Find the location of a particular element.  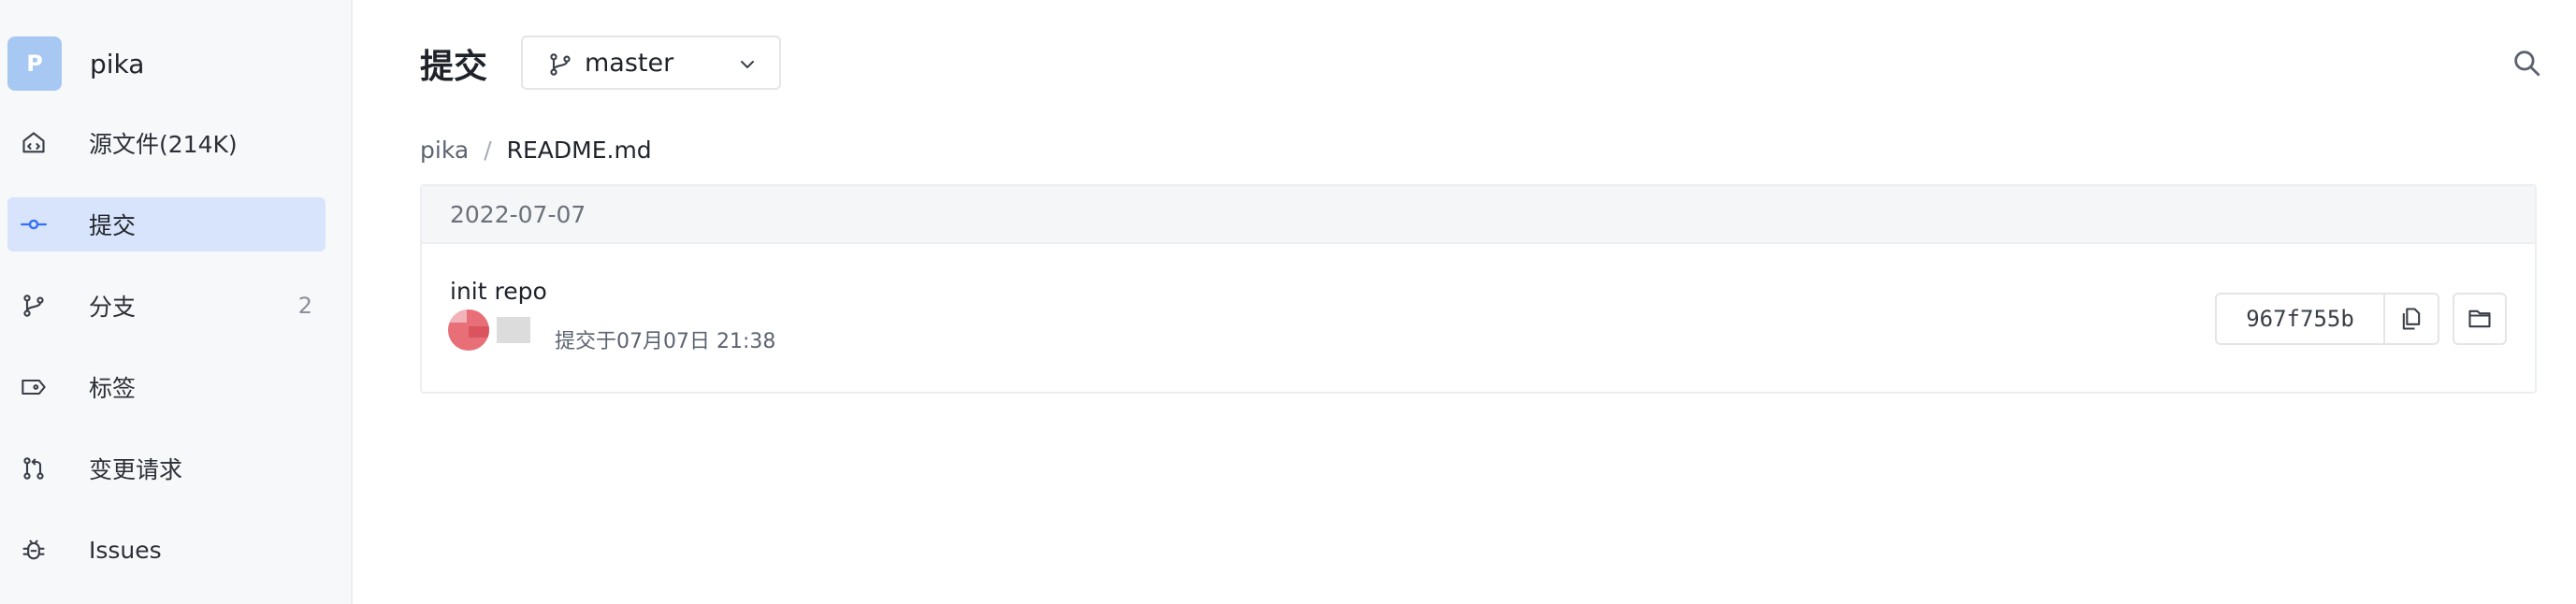

sidebar: P pika 源文件(214K) 提交 分支 2 标签 变更请求 Issues is located at coordinates (176, 302).